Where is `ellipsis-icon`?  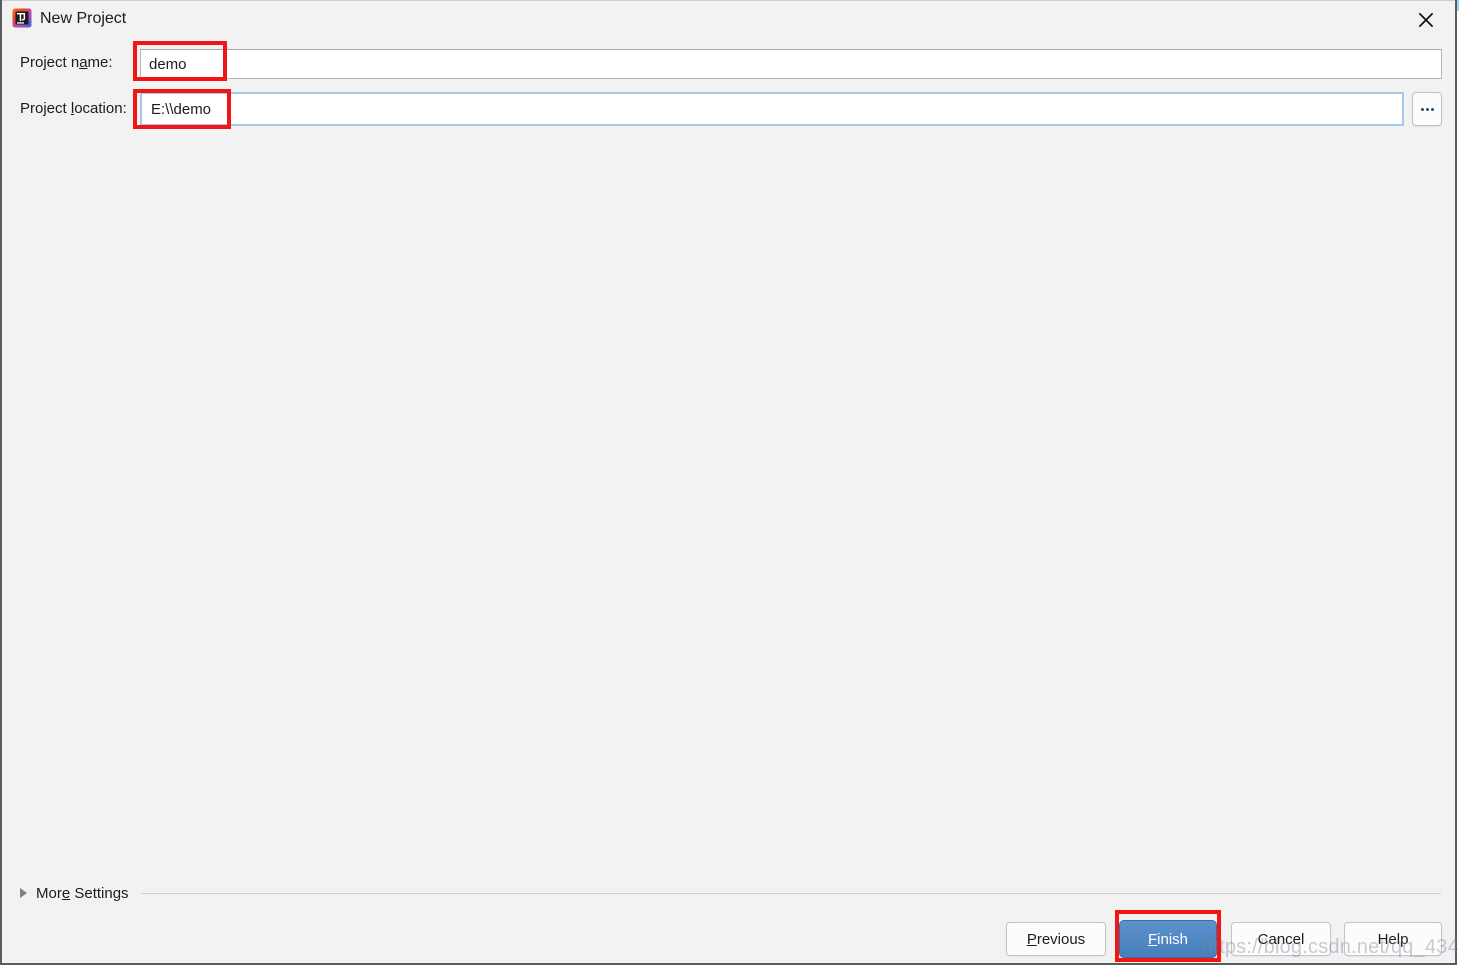 ellipsis-icon is located at coordinates (1427, 109).